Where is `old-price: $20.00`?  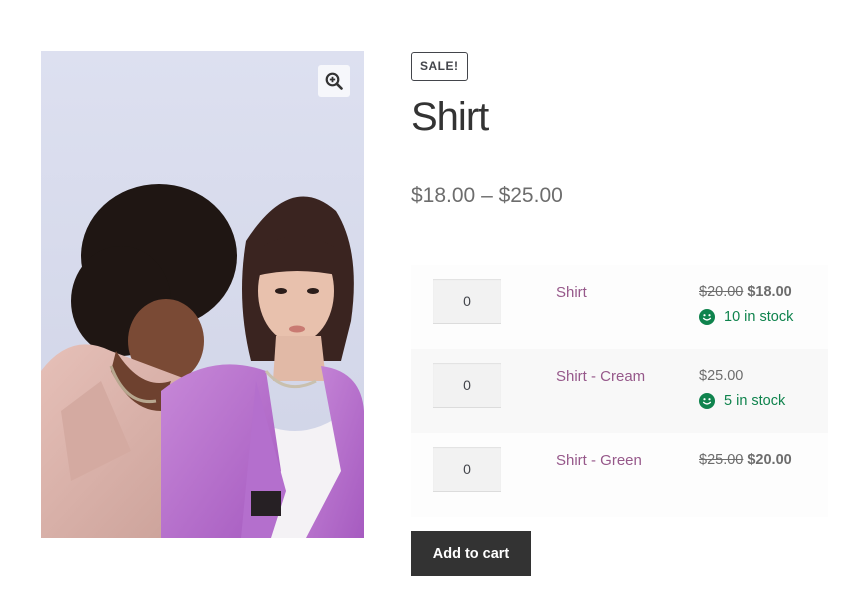 old-price: $20.00 is located at coordinates (721, 292).